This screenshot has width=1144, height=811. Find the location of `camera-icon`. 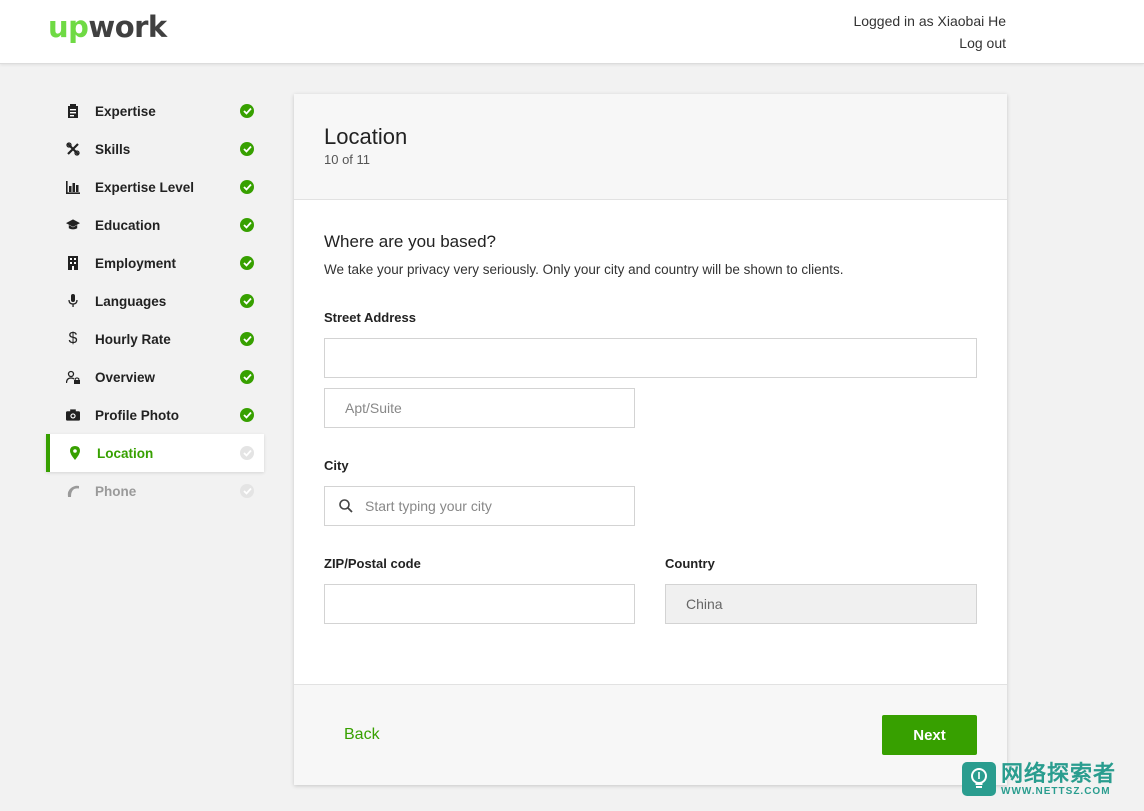

camera-icon is located at coordinates (73, 415).